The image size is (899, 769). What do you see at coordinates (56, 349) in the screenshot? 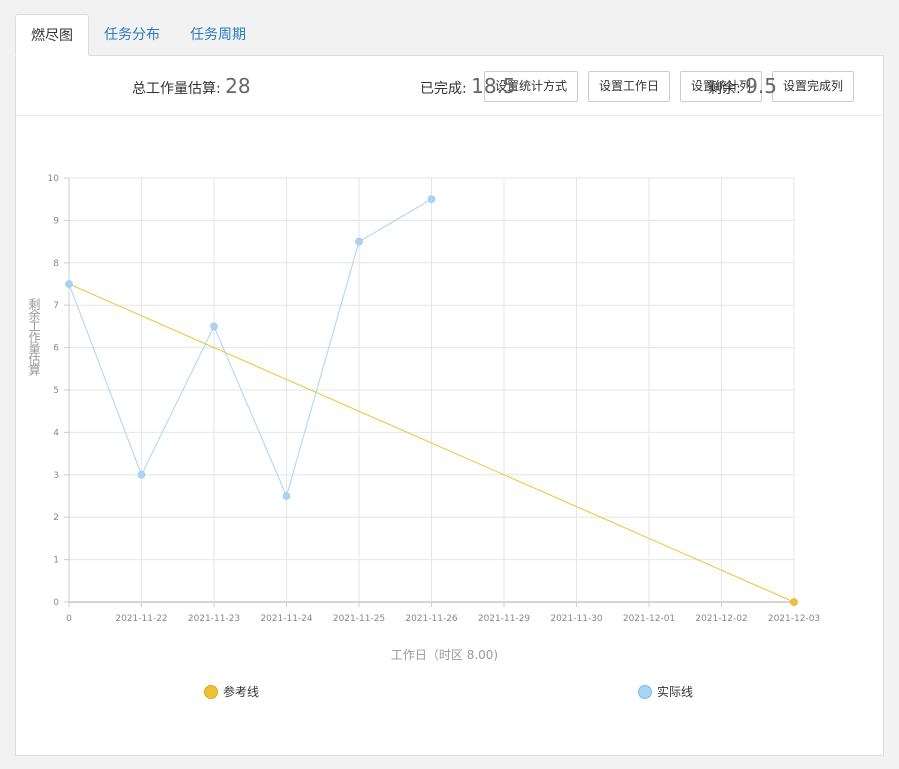
I see `y-tick-label: 6` at bounding box center [56, 349].